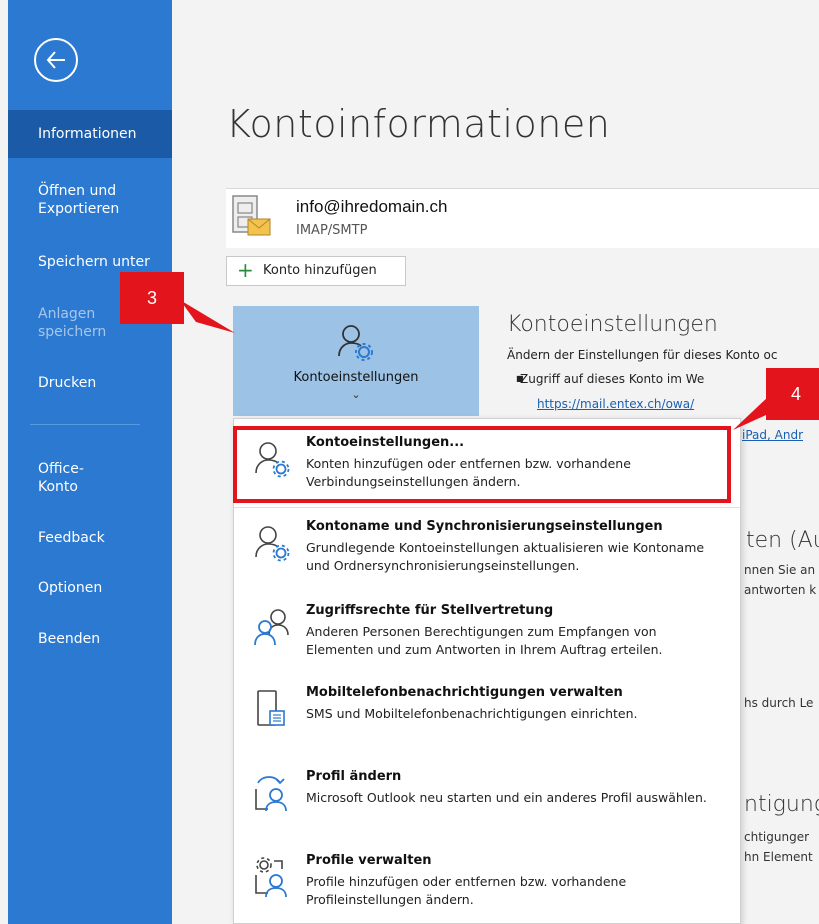  I want to click on callout-4: 4, so click(792, 394).